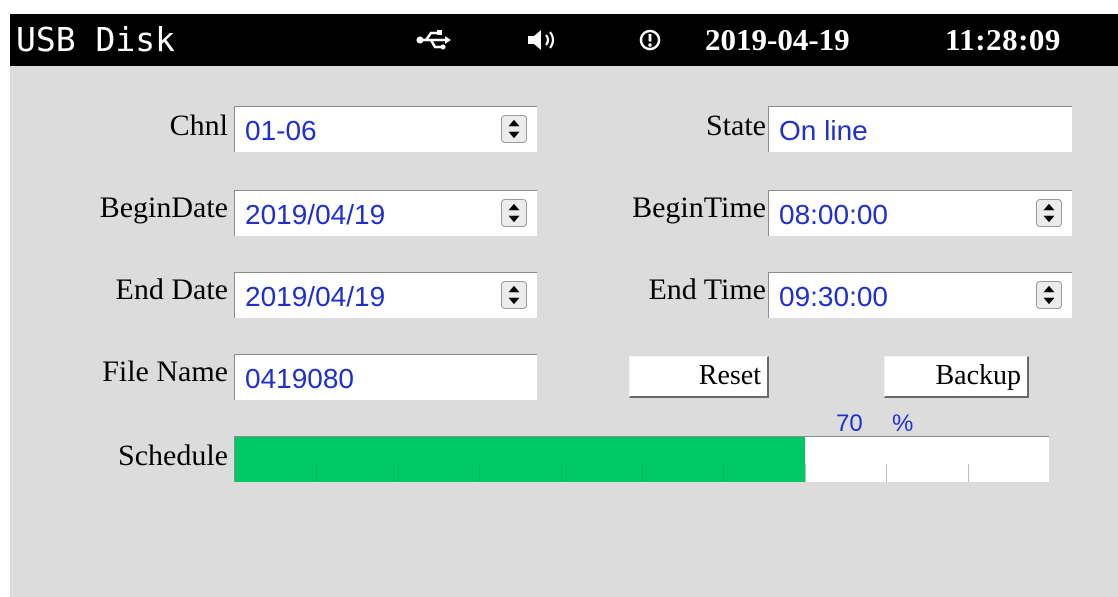  I want to click on end-time-label: End Time, so click(707, 289).